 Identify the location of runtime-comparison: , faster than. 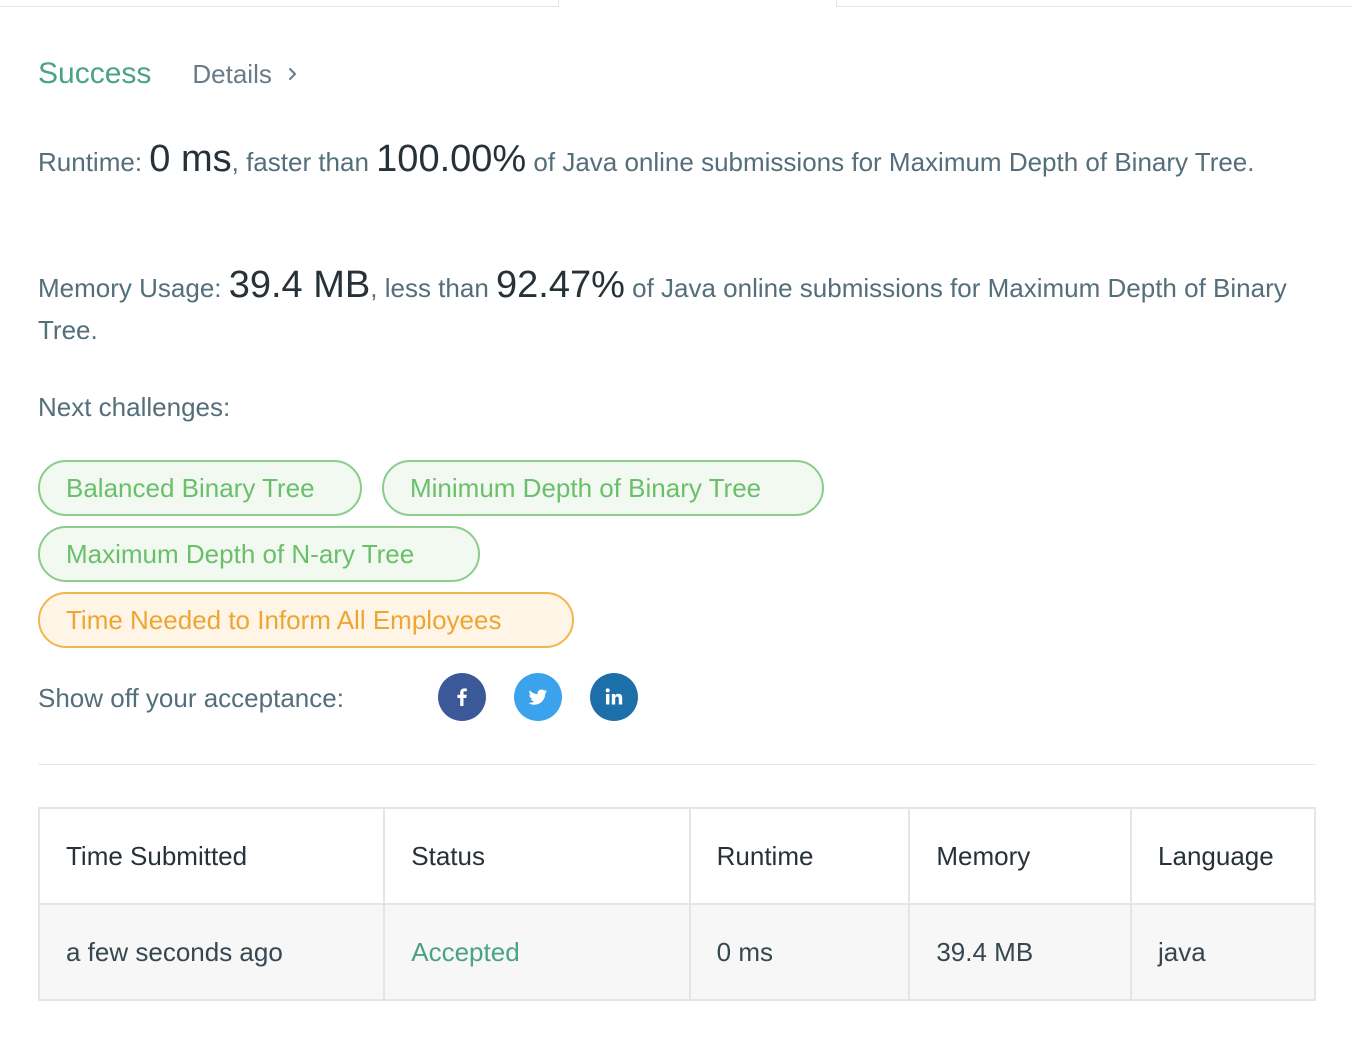
(304, 162).